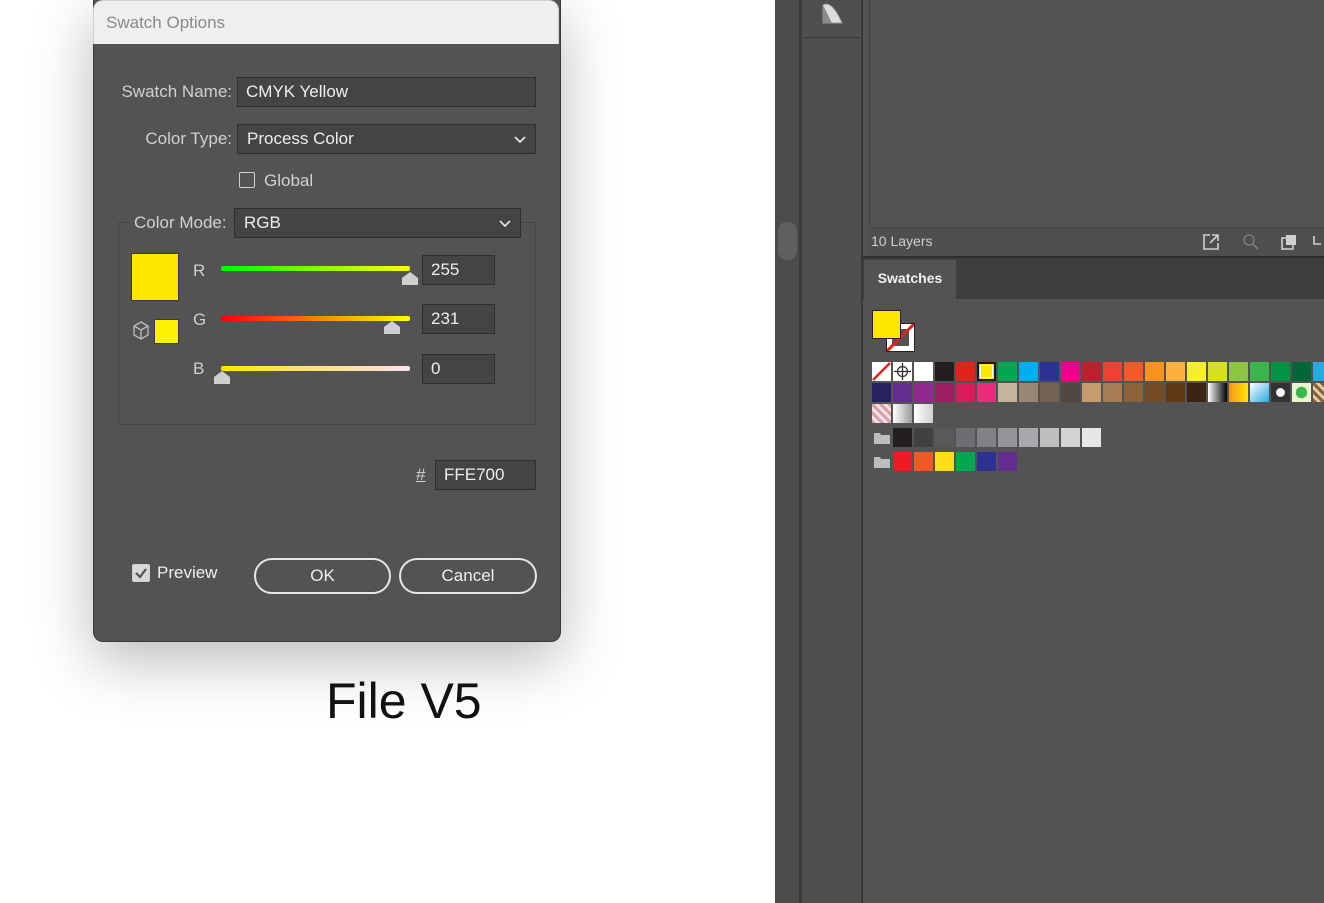  Describe the element at coordinates (404, 701) in the screenshot. I see `file-version-caption: File V5` at that location.